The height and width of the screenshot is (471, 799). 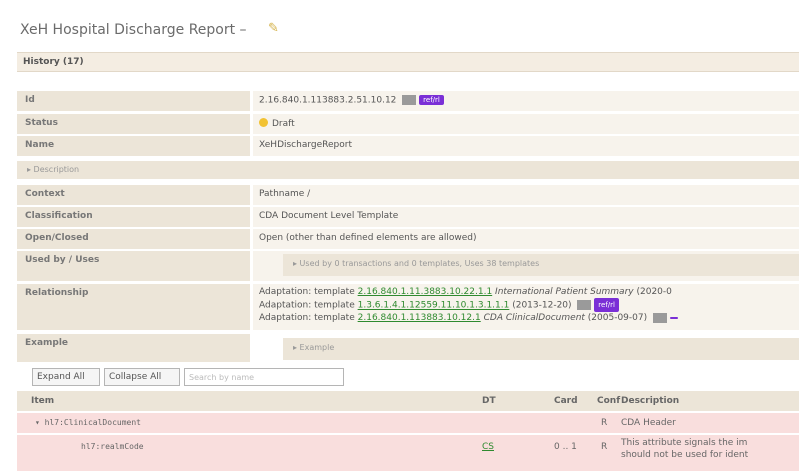 What do you see at coordinates (88, 422) in the screenshot?
I see `row-item: ▾ hl7:ClinicalDocument` at bounding box center [88, 422].